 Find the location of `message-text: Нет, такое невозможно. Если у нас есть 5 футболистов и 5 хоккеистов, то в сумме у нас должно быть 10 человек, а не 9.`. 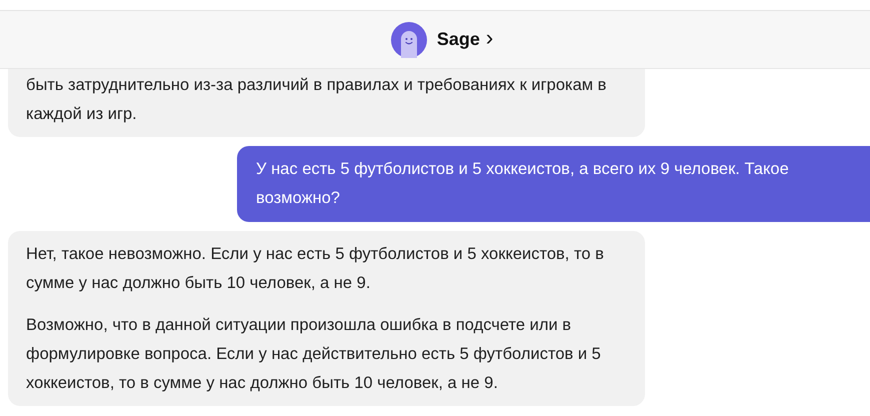

message-text: Нет, такое невозможно. Если у нас есть 5 футболистов и 5 хоккеистов, то в сумме у нас должно быть 10 человек, а не 9. is located at coordinates (315, 269).